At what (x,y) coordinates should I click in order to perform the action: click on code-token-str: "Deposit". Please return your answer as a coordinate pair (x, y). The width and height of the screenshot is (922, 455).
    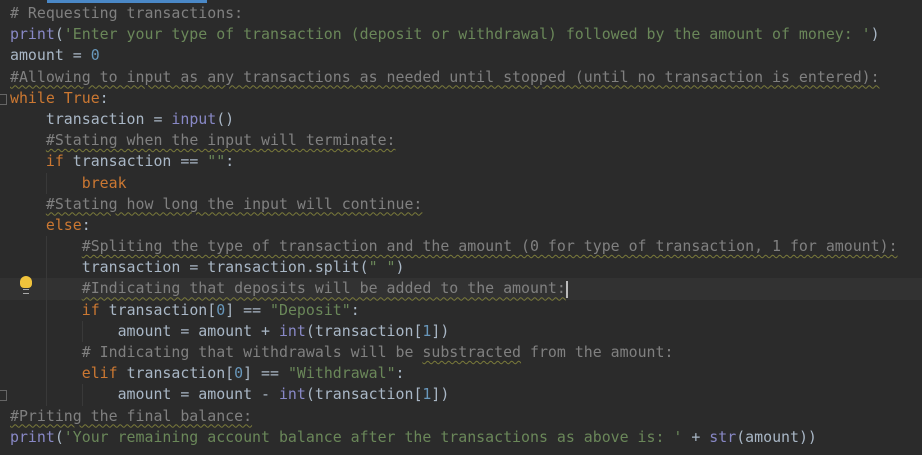
    Looking at the image, I should click on (310, 309).